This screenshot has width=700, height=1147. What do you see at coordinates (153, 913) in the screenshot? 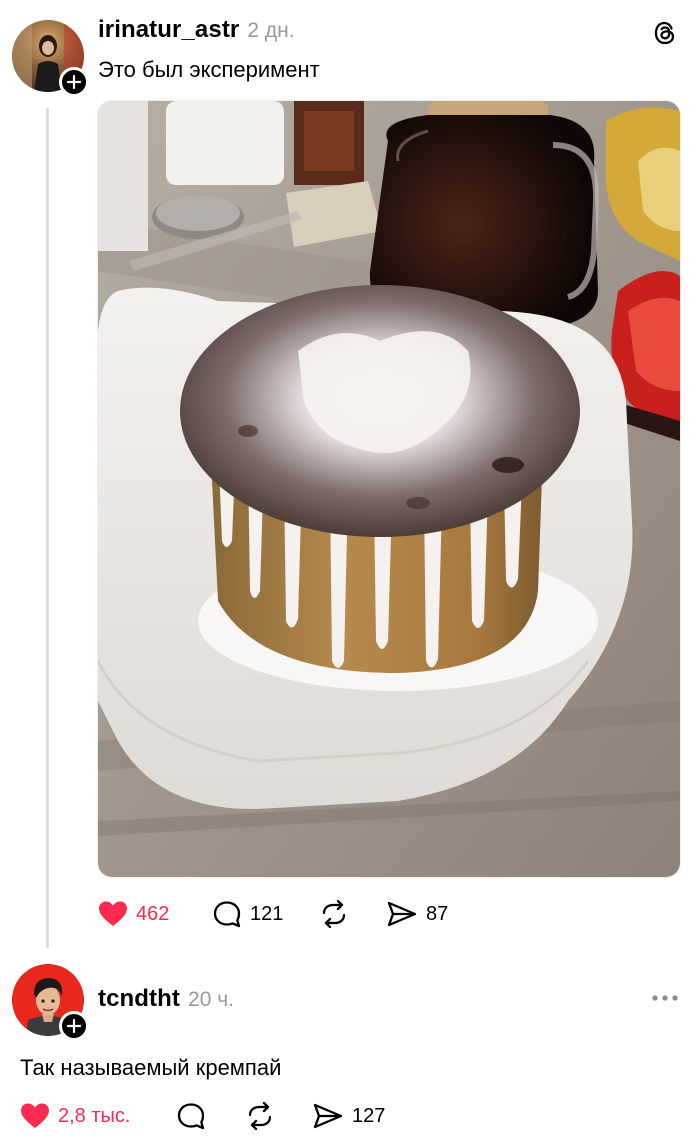
I see `like-count: 462` at bounding box center [153, 913].